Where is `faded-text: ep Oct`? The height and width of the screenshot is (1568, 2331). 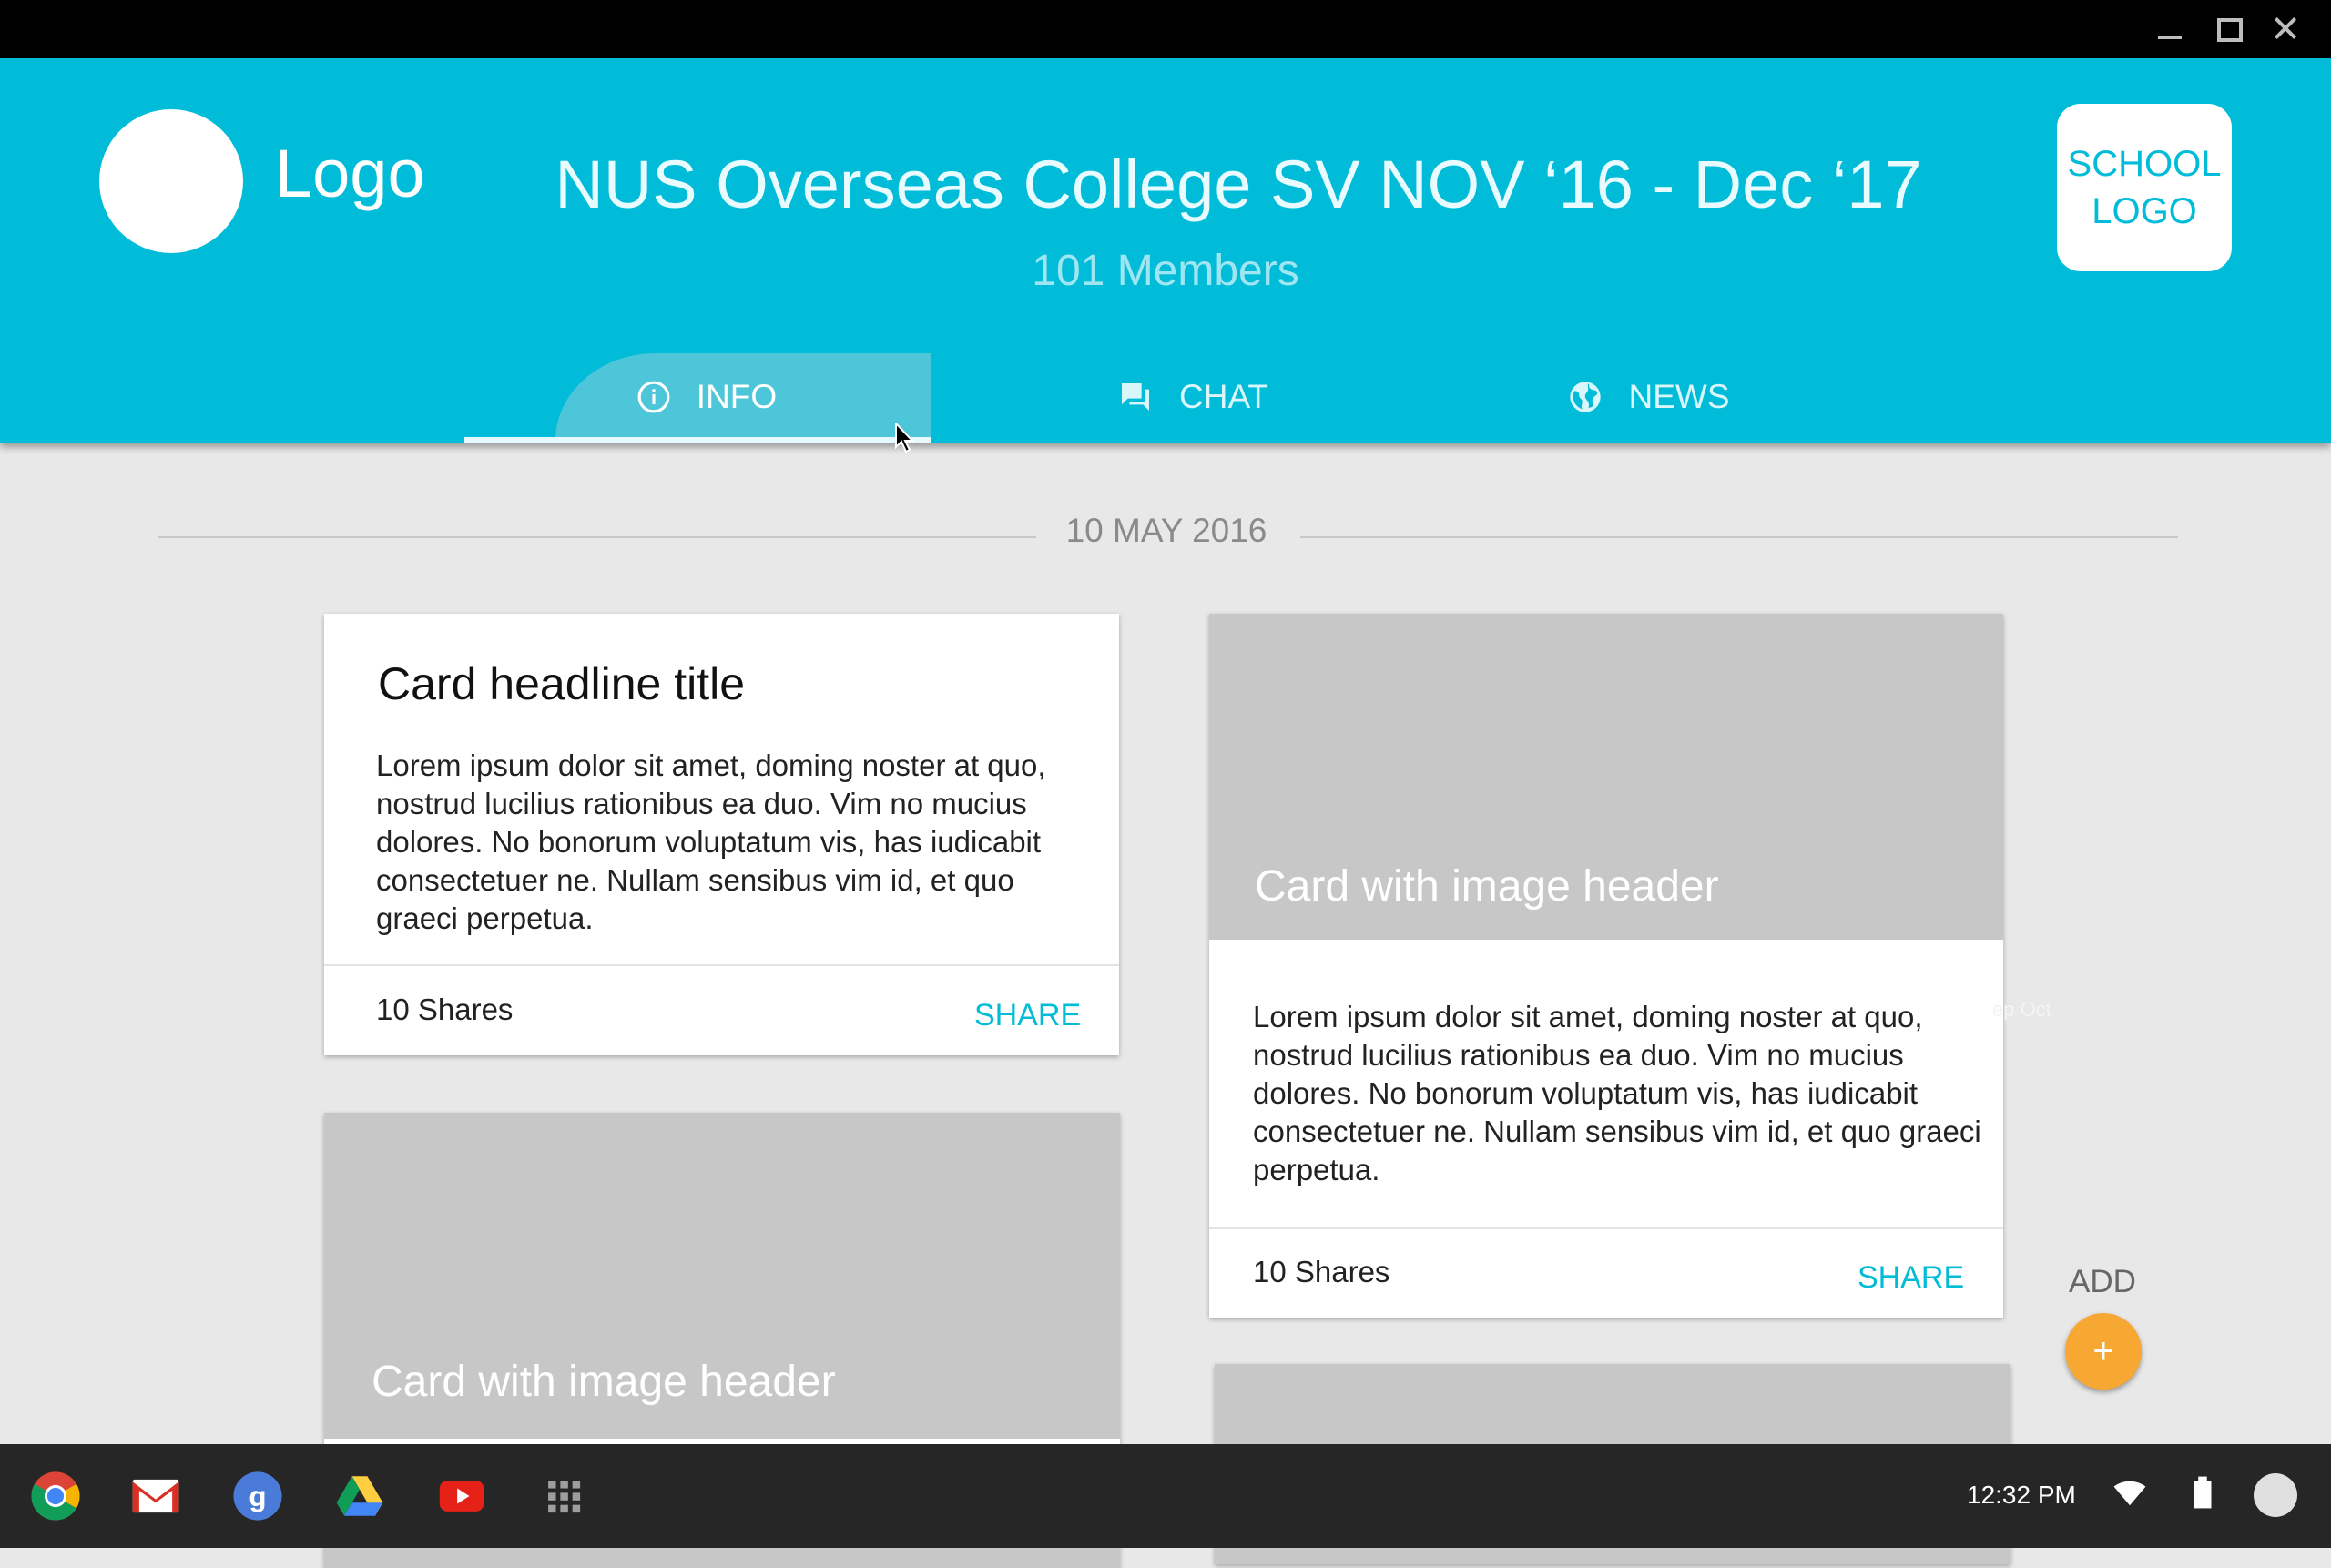 faded-text: ep Oct is located at coordinates (2021, 1010).